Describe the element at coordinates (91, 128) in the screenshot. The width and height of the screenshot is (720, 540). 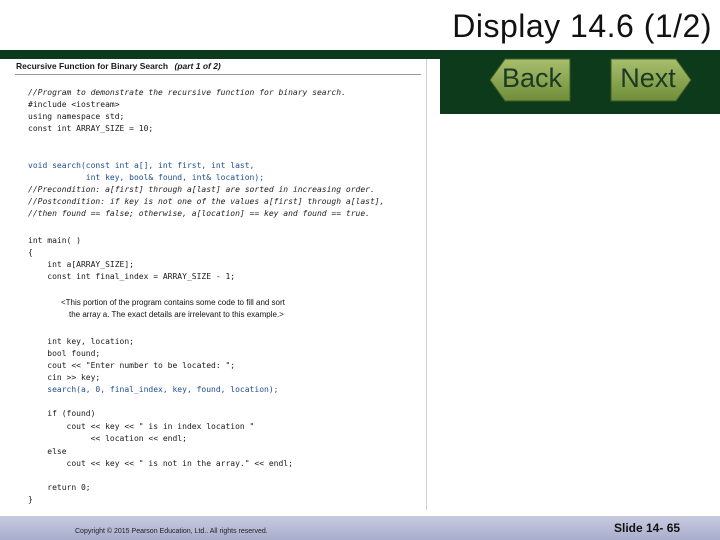
I see `code-line: const int ARRAY_SIZE = 10;` at that location.